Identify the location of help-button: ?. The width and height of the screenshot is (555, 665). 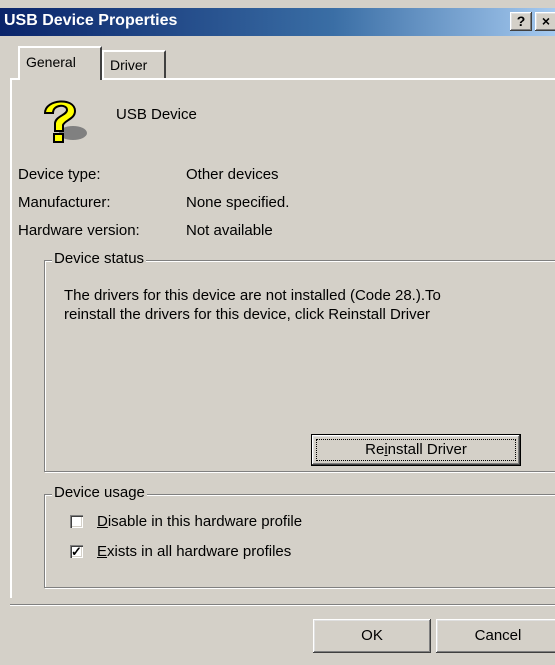
(521, 21).